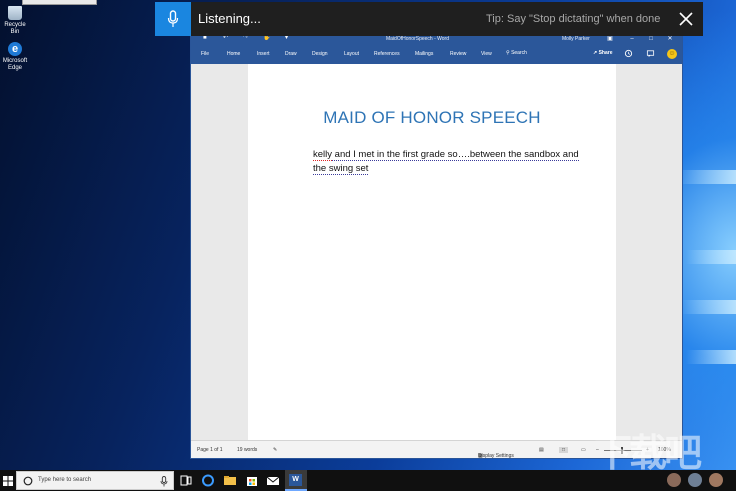  I want to click on microphone-icon, so click(173, 18).